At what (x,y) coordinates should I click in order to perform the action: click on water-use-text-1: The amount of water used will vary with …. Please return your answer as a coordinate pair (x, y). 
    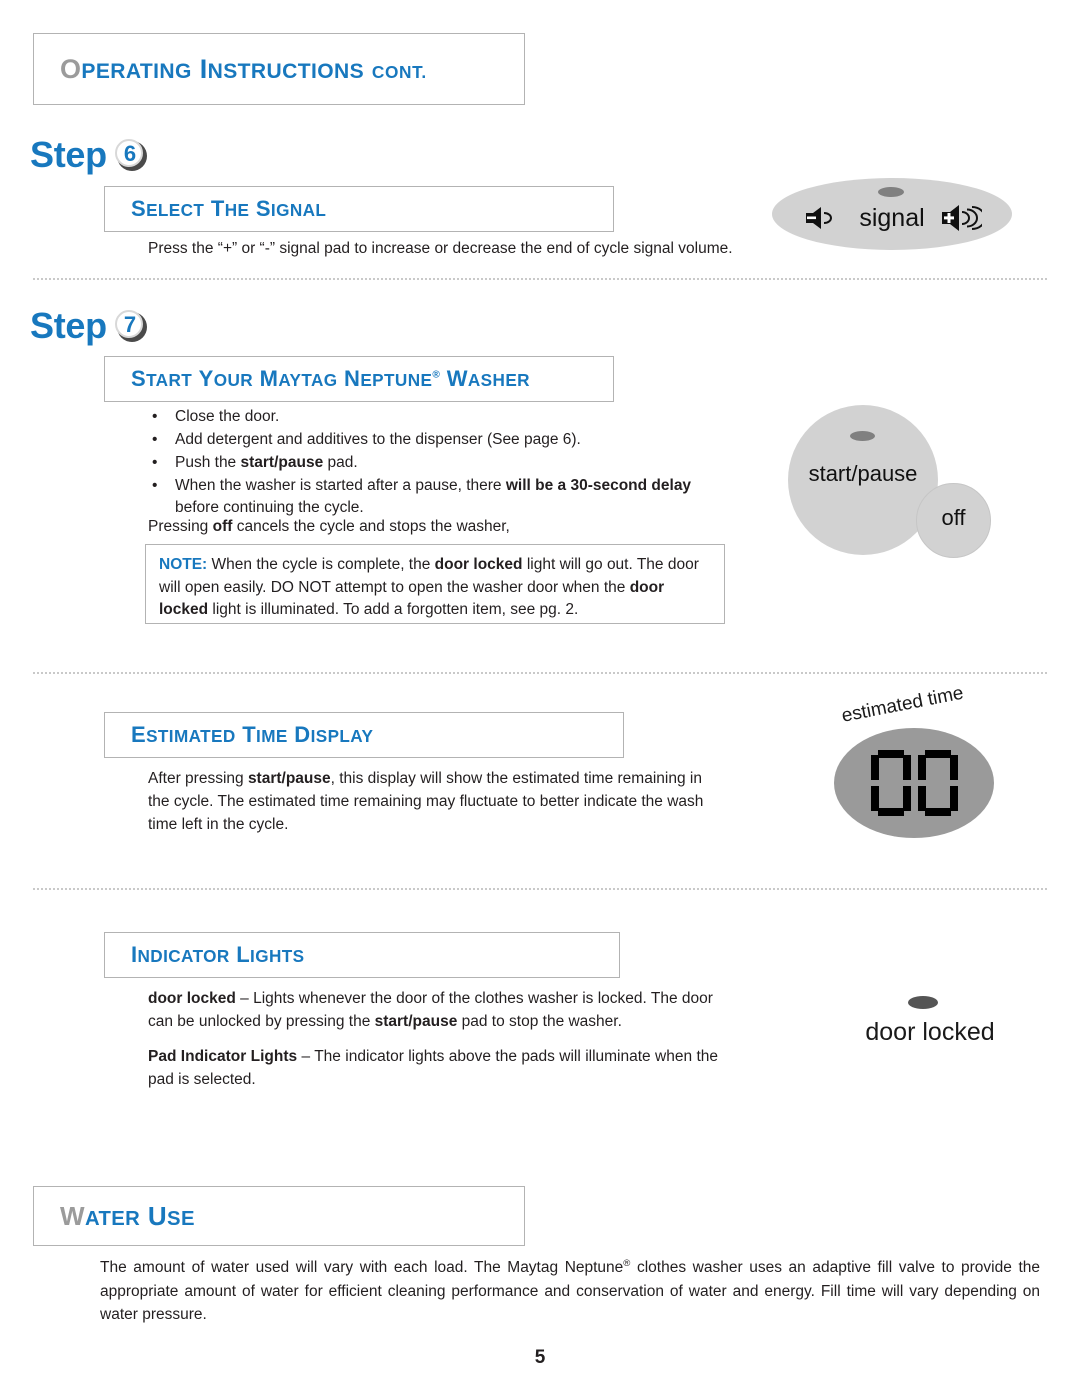
    Looking at the image, I should click on (362, 1267).